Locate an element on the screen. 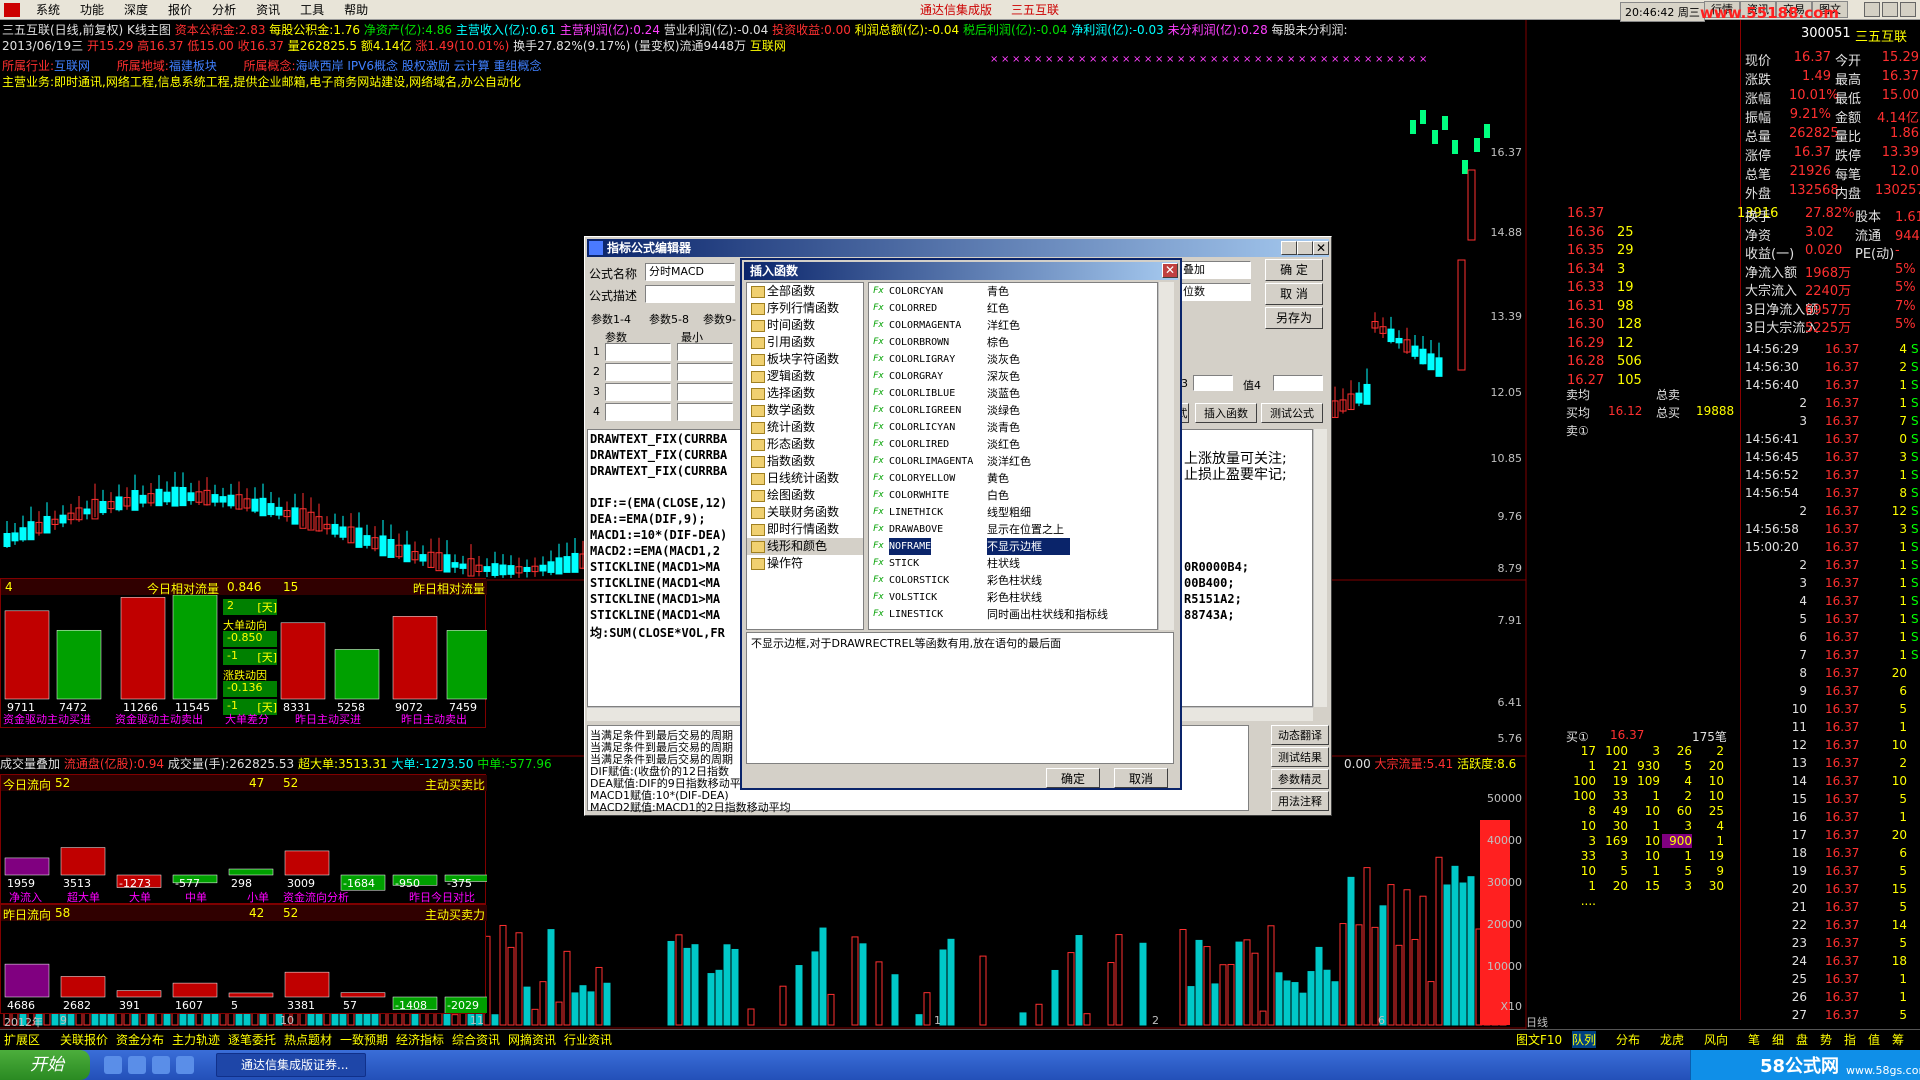  save-as-button: 另存为 is located at coordinates (1294, 318).